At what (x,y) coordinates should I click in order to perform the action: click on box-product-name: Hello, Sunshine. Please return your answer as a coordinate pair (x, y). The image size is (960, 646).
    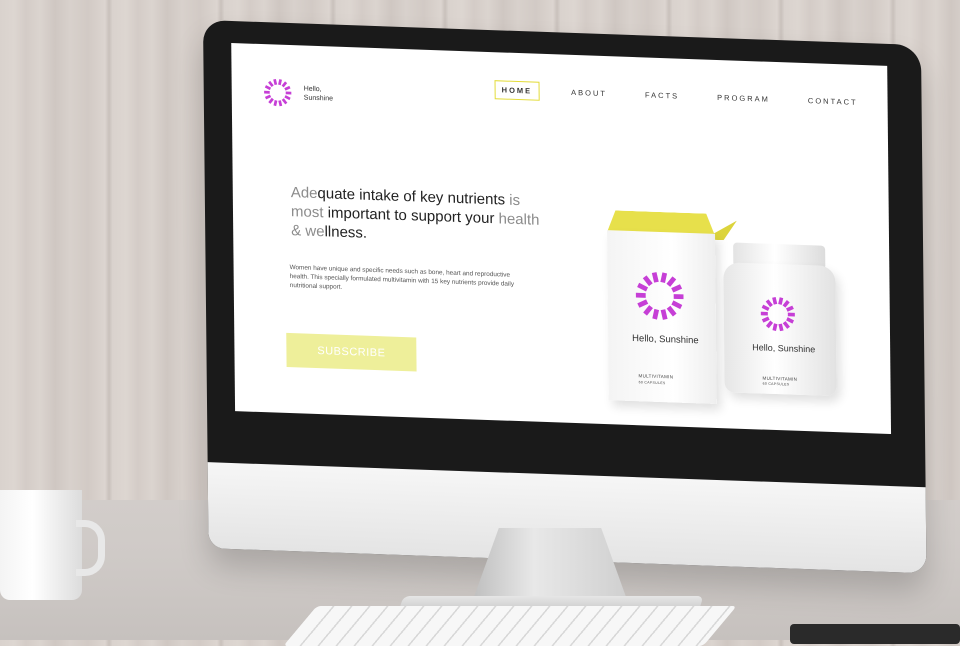
    Looking at the image, I should click on (667, 340).